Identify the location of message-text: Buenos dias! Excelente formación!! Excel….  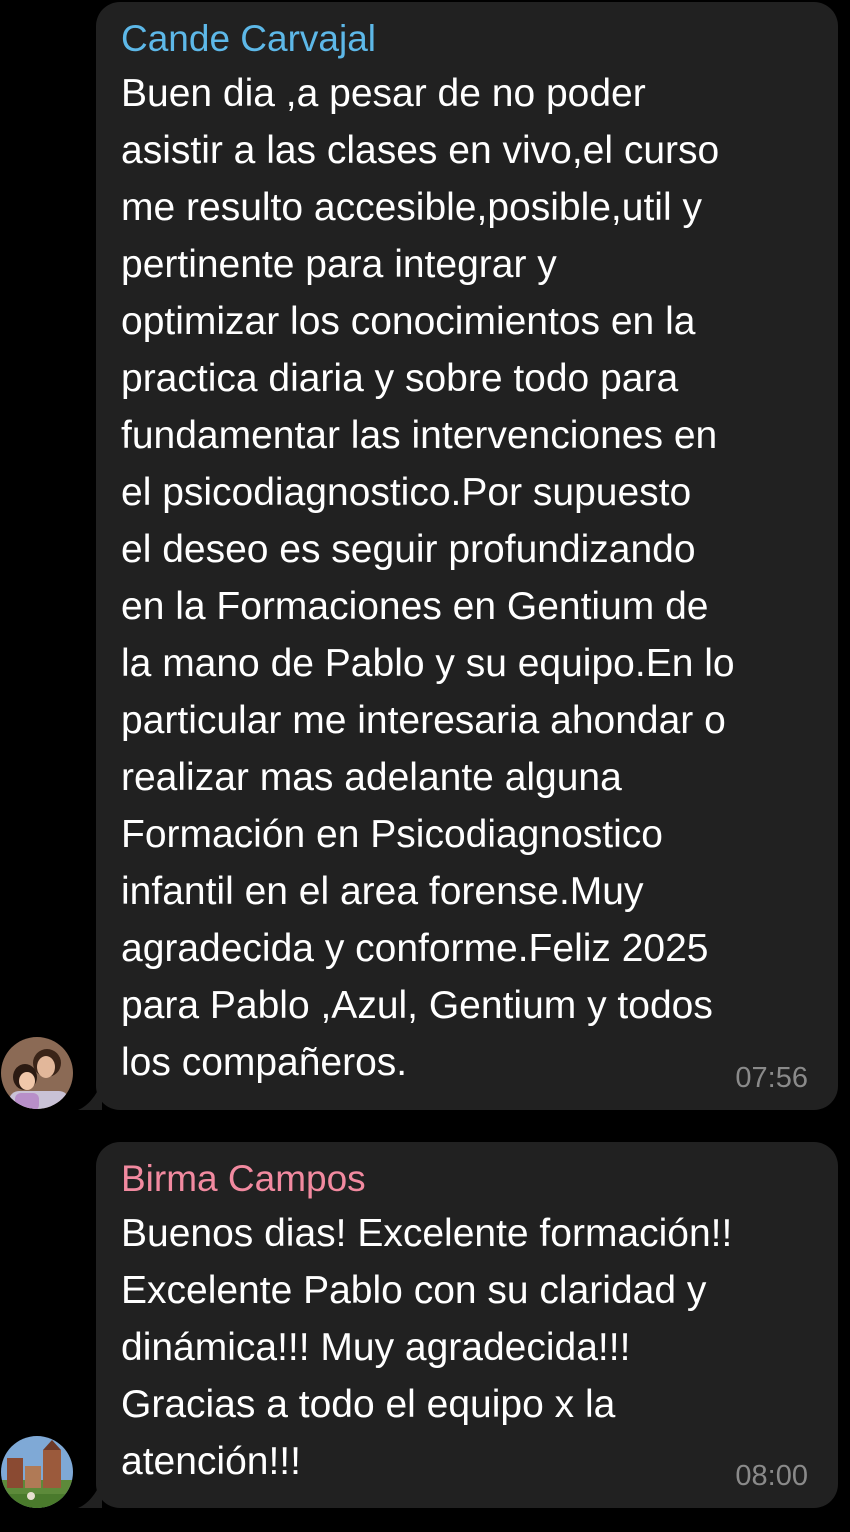
(427, 1347).